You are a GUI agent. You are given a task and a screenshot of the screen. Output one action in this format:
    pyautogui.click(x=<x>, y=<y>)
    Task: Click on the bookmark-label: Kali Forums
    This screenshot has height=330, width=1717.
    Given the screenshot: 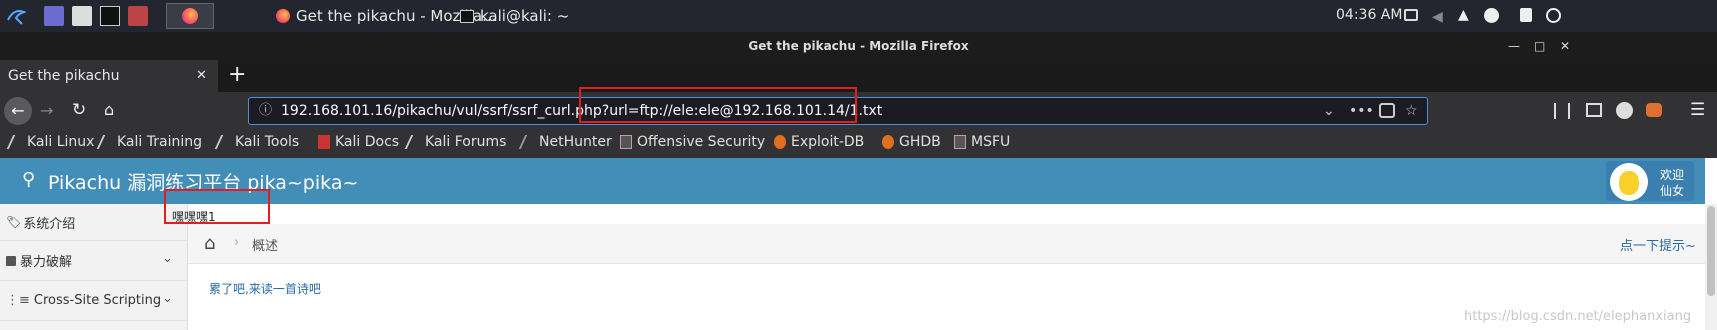 What is the action you would take?
    pyautogui.click(x=466, y=142)
    